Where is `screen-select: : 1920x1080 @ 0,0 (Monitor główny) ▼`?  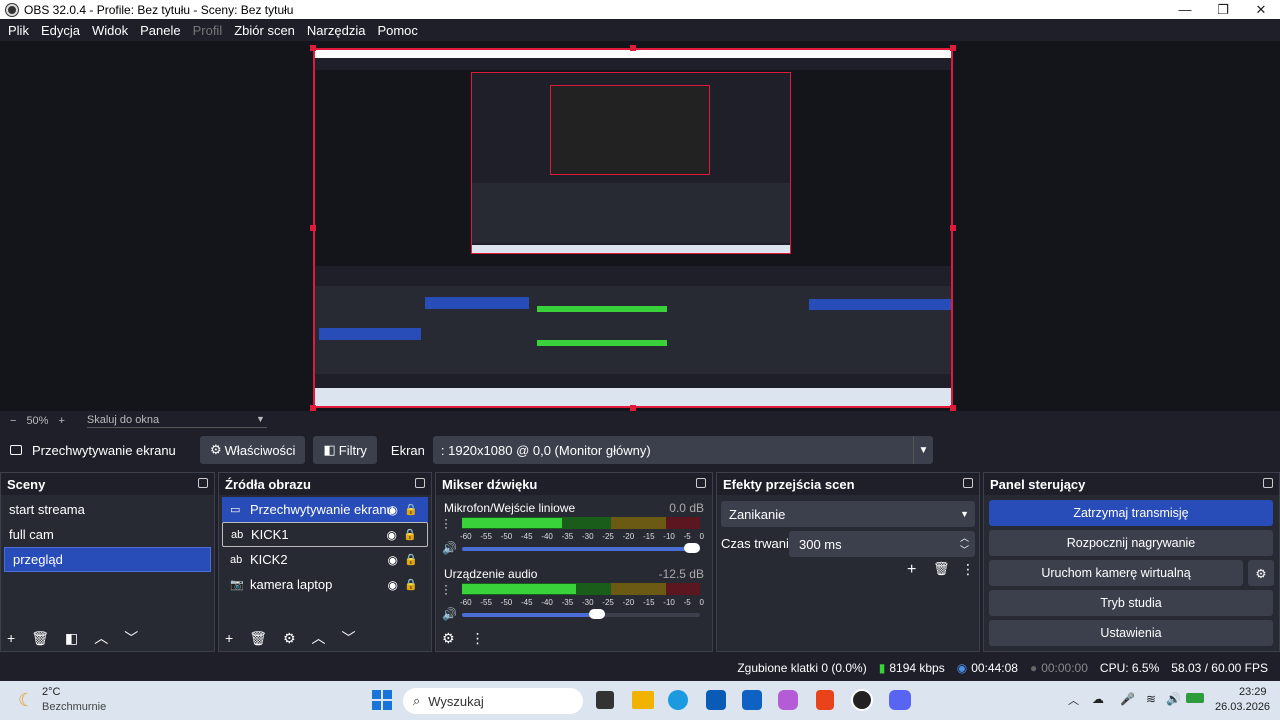
screen-select: : 1920x1080 @ 0,0 (Monitor główny) ▼ is located at coordinates (682, 450).